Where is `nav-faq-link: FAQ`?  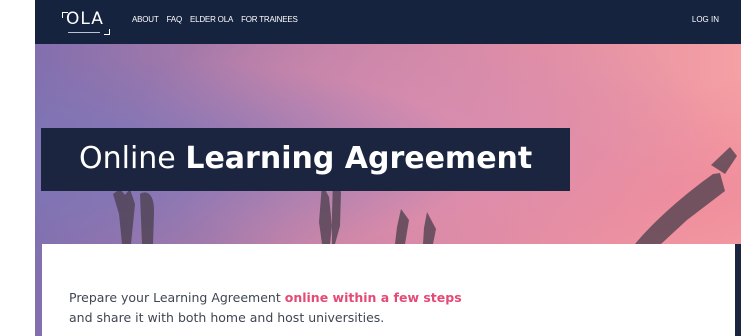 nav-faq-link: FAQ is located at coordinates (175, 19).